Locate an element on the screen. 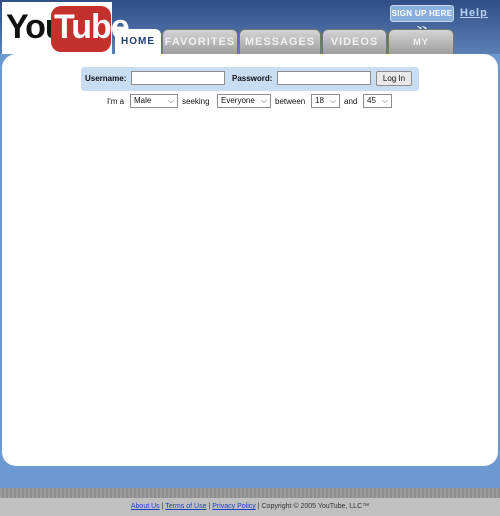 The image size is (500, 516). password-field is located at coordinates (324, 78).